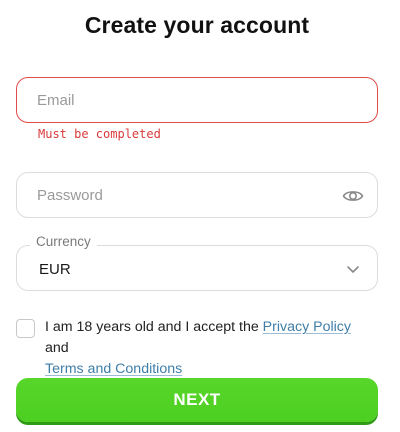 Image resolution: width=400 pixels, height=432 pixels. I want to click on currency-selected-value: EUR, so click(55, 269).